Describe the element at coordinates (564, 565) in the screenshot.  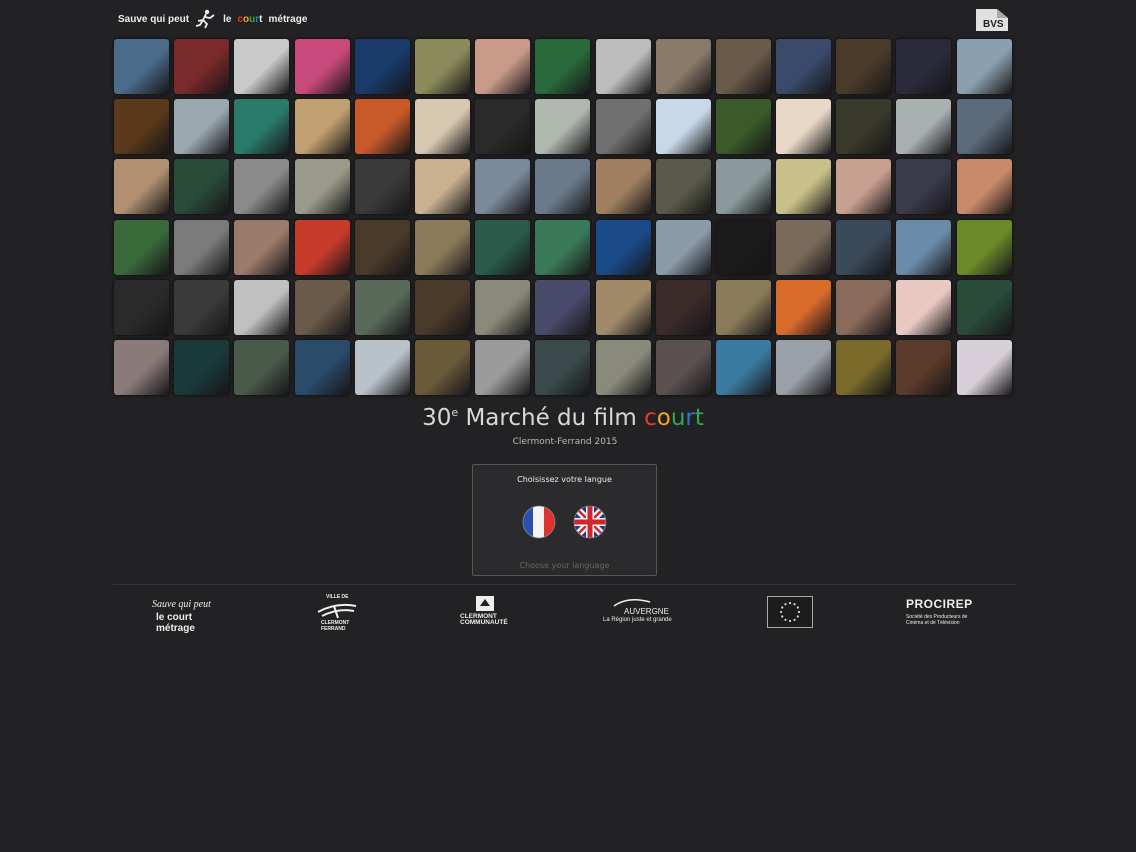
I see `language-subheading: Choose your language` at that location.